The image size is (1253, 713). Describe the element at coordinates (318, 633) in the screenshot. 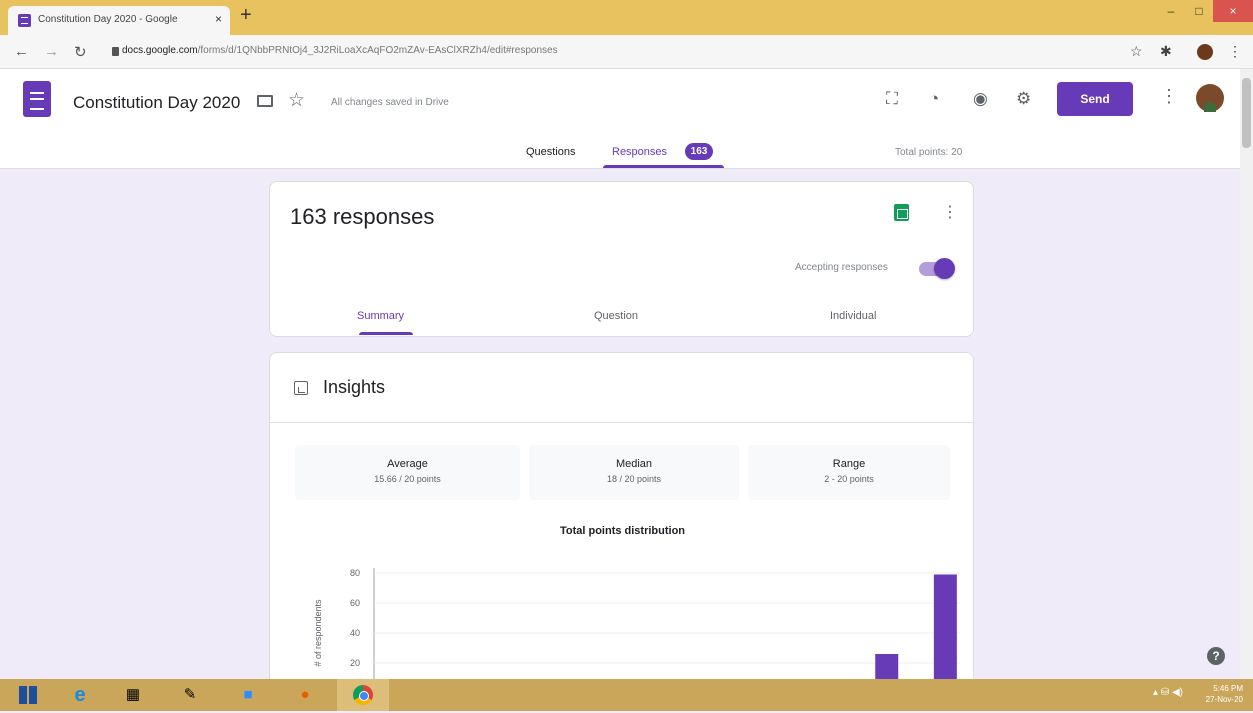

I see `y-axis-label: # of respondents` at that location.